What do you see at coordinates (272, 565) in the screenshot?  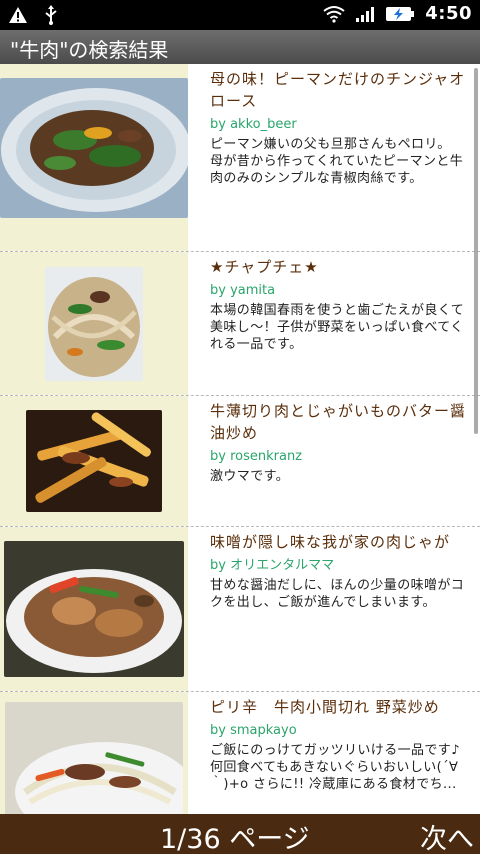 I see `recipe-author: by オリエンタルママ` at bounding box center [272, 565].